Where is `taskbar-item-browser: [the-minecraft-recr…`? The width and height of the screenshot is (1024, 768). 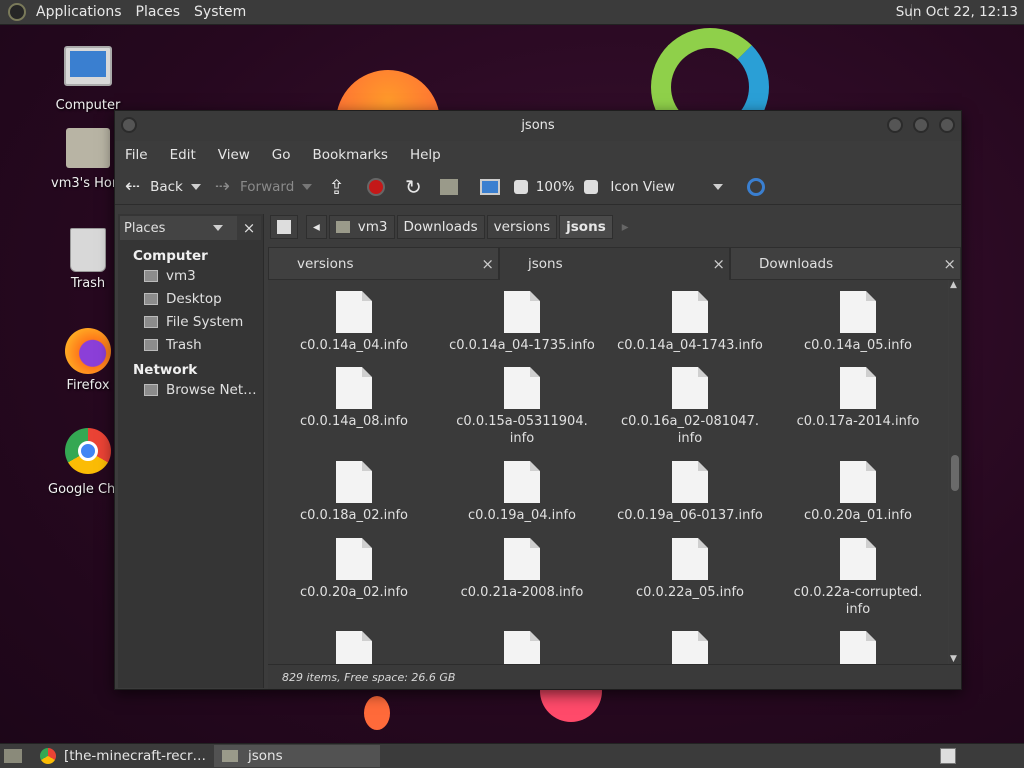 taskbar-item-browser: [the-minecraft-recr… is located at coordinates (123, 756).